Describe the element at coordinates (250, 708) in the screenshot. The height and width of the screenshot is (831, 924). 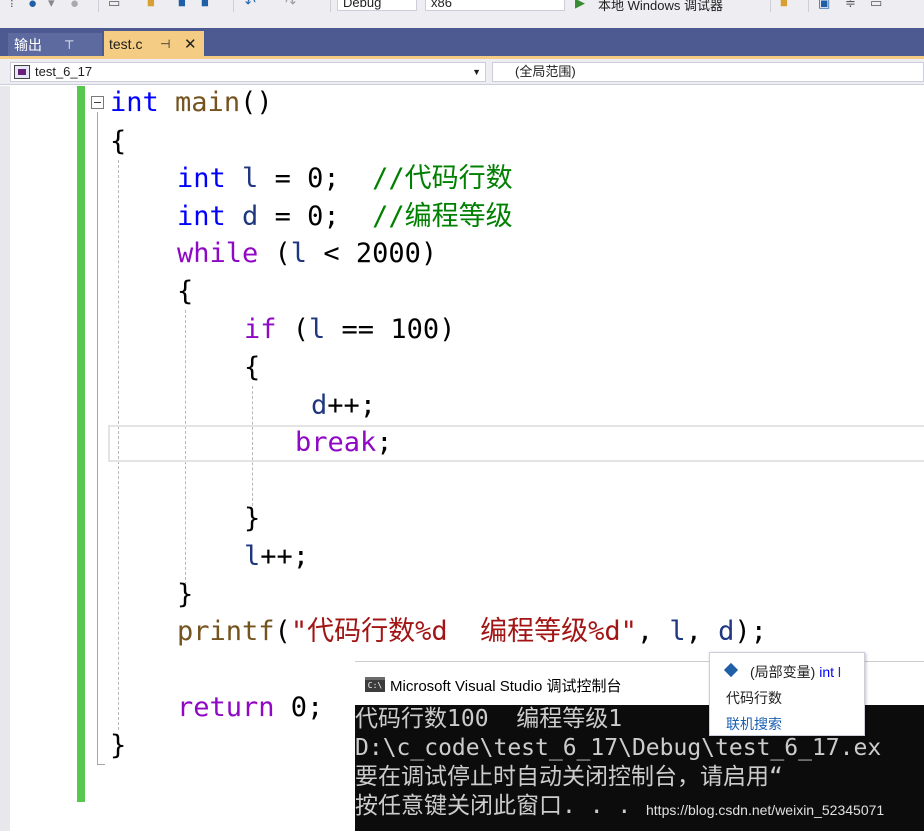
I see `code-line-17: return 0;` at that location.